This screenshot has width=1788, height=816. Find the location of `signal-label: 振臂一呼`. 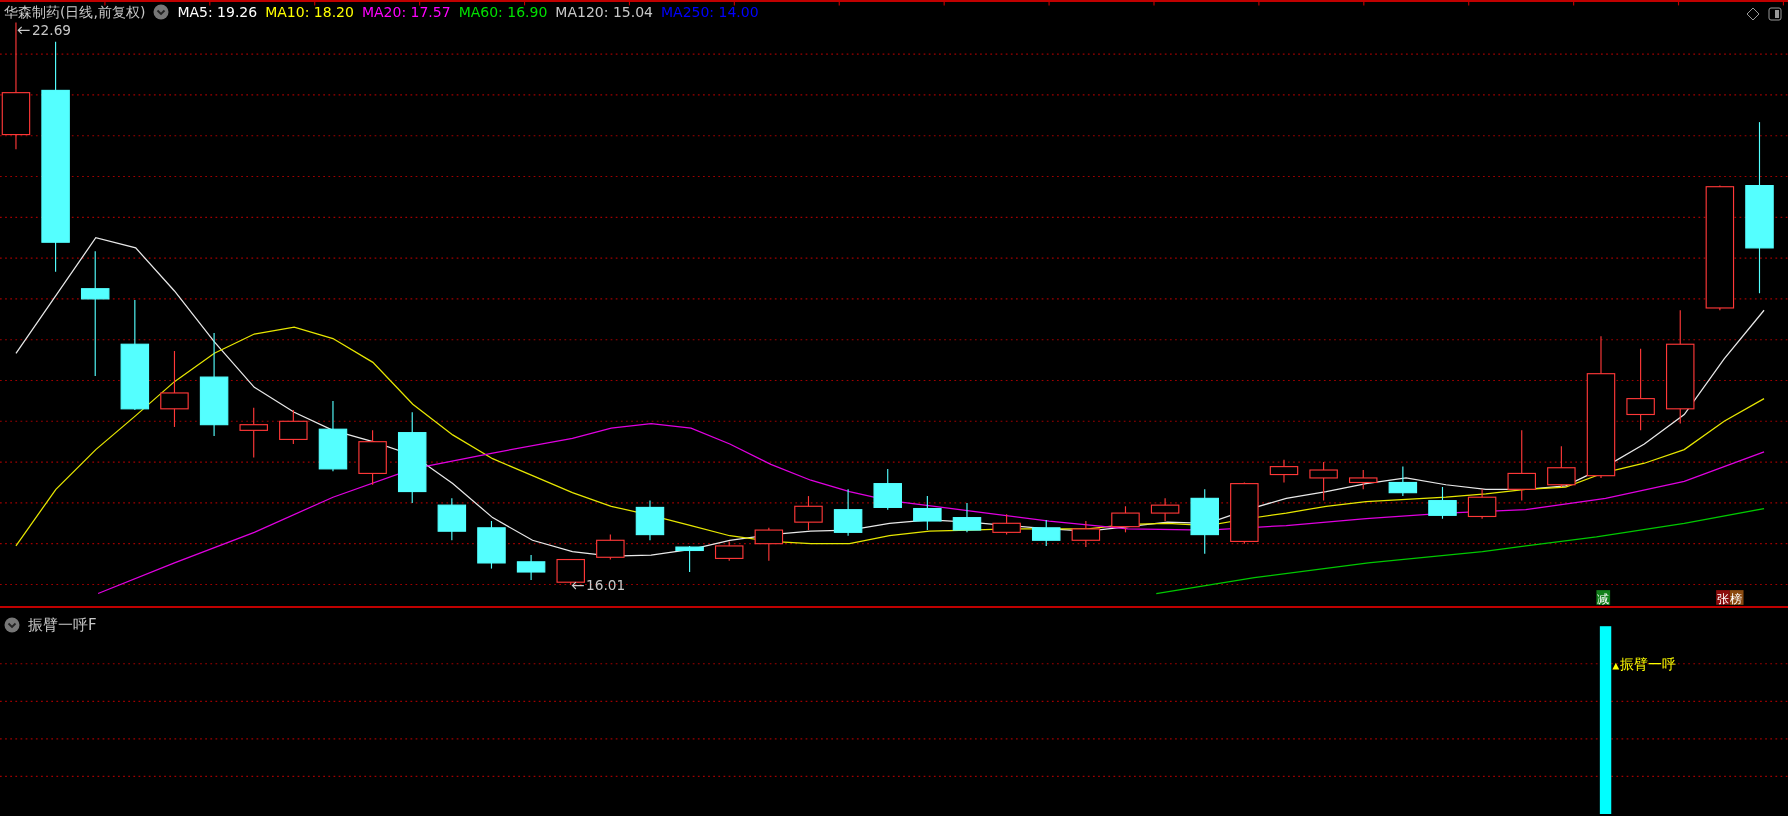

signal-label: 振臂一呼 is located at coordinates (1648, 664).